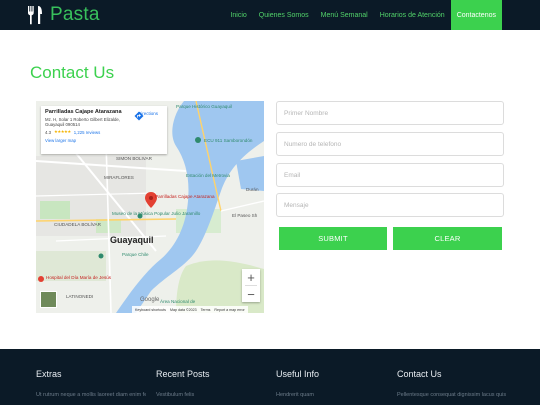  What do you see at coordinates (72, 72) in the screenshot?
I see `page-title: Contact Us` at bounding box center [72, 72].